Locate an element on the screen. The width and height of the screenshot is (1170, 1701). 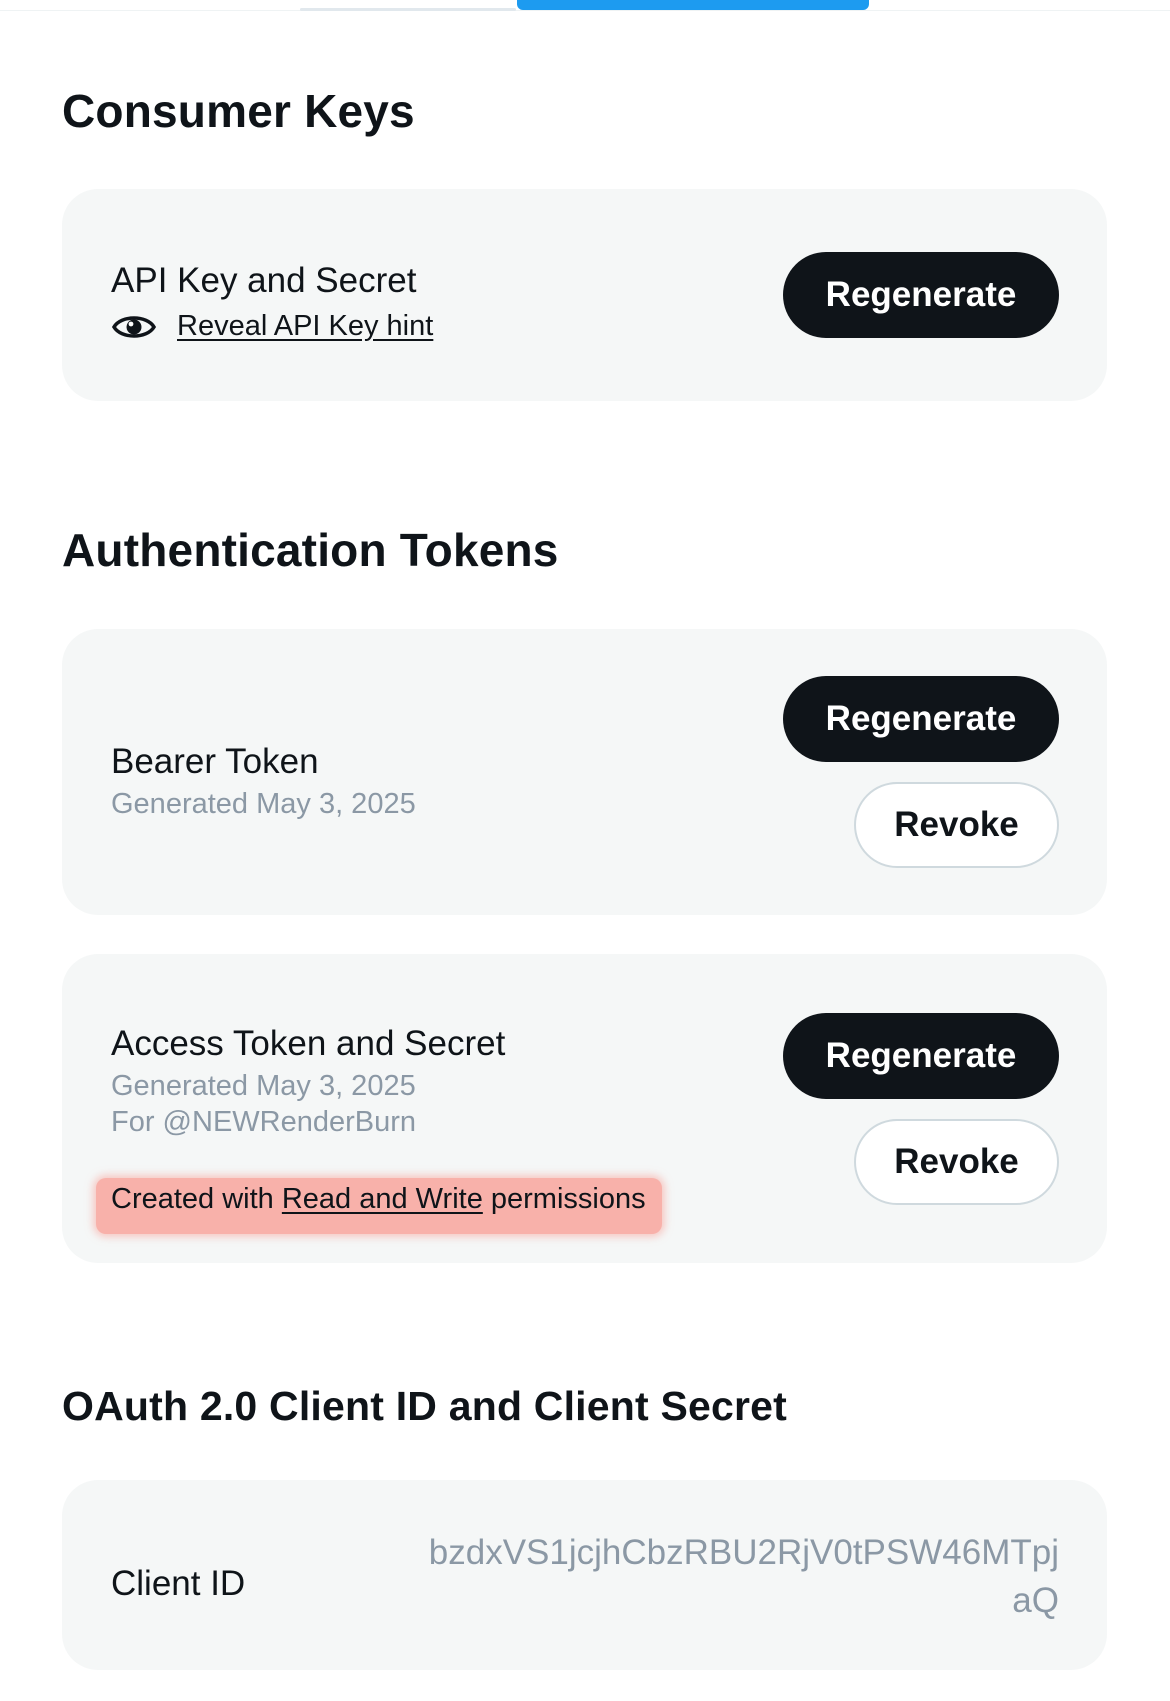
eye-icon is located at coordinates (134, 327).